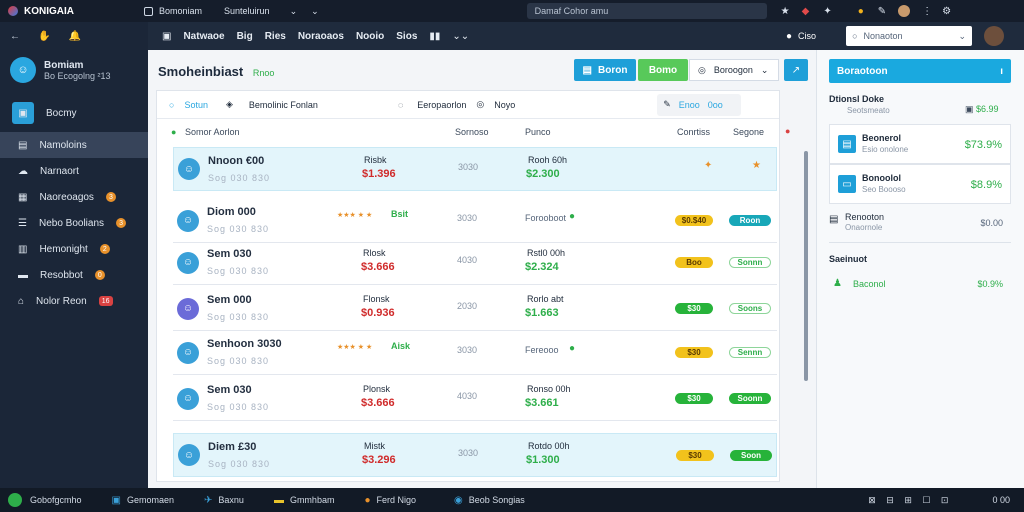 This screenshot has width=1024, height=512. Describe the element at coordinates (693, 132) in the screenshot. I see `header-priority: Conrtiss` at that location.